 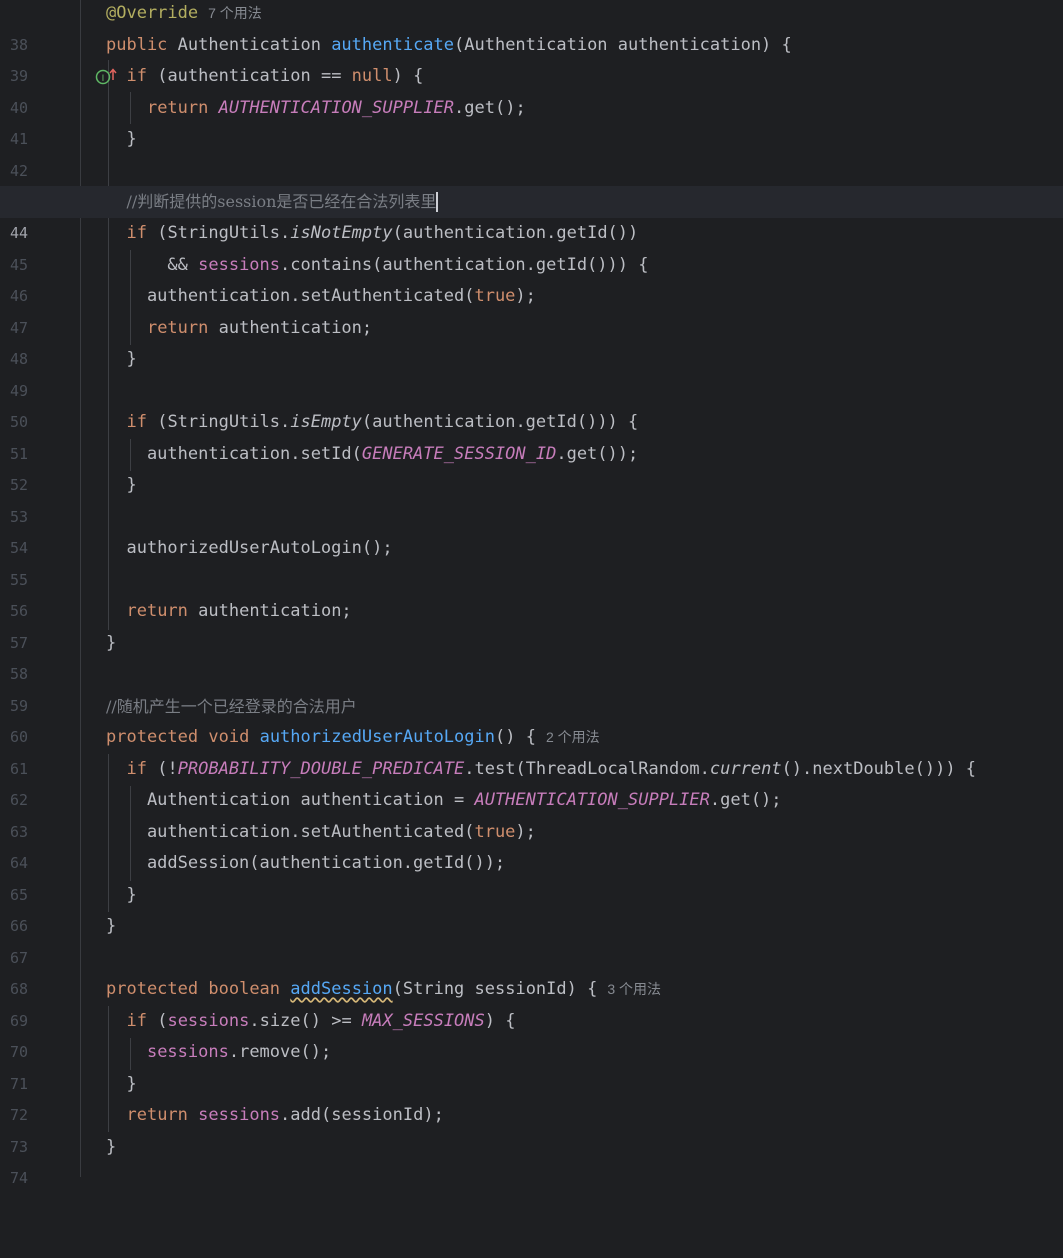 I want to click on code-line: 50, so click(x=531, y=403).